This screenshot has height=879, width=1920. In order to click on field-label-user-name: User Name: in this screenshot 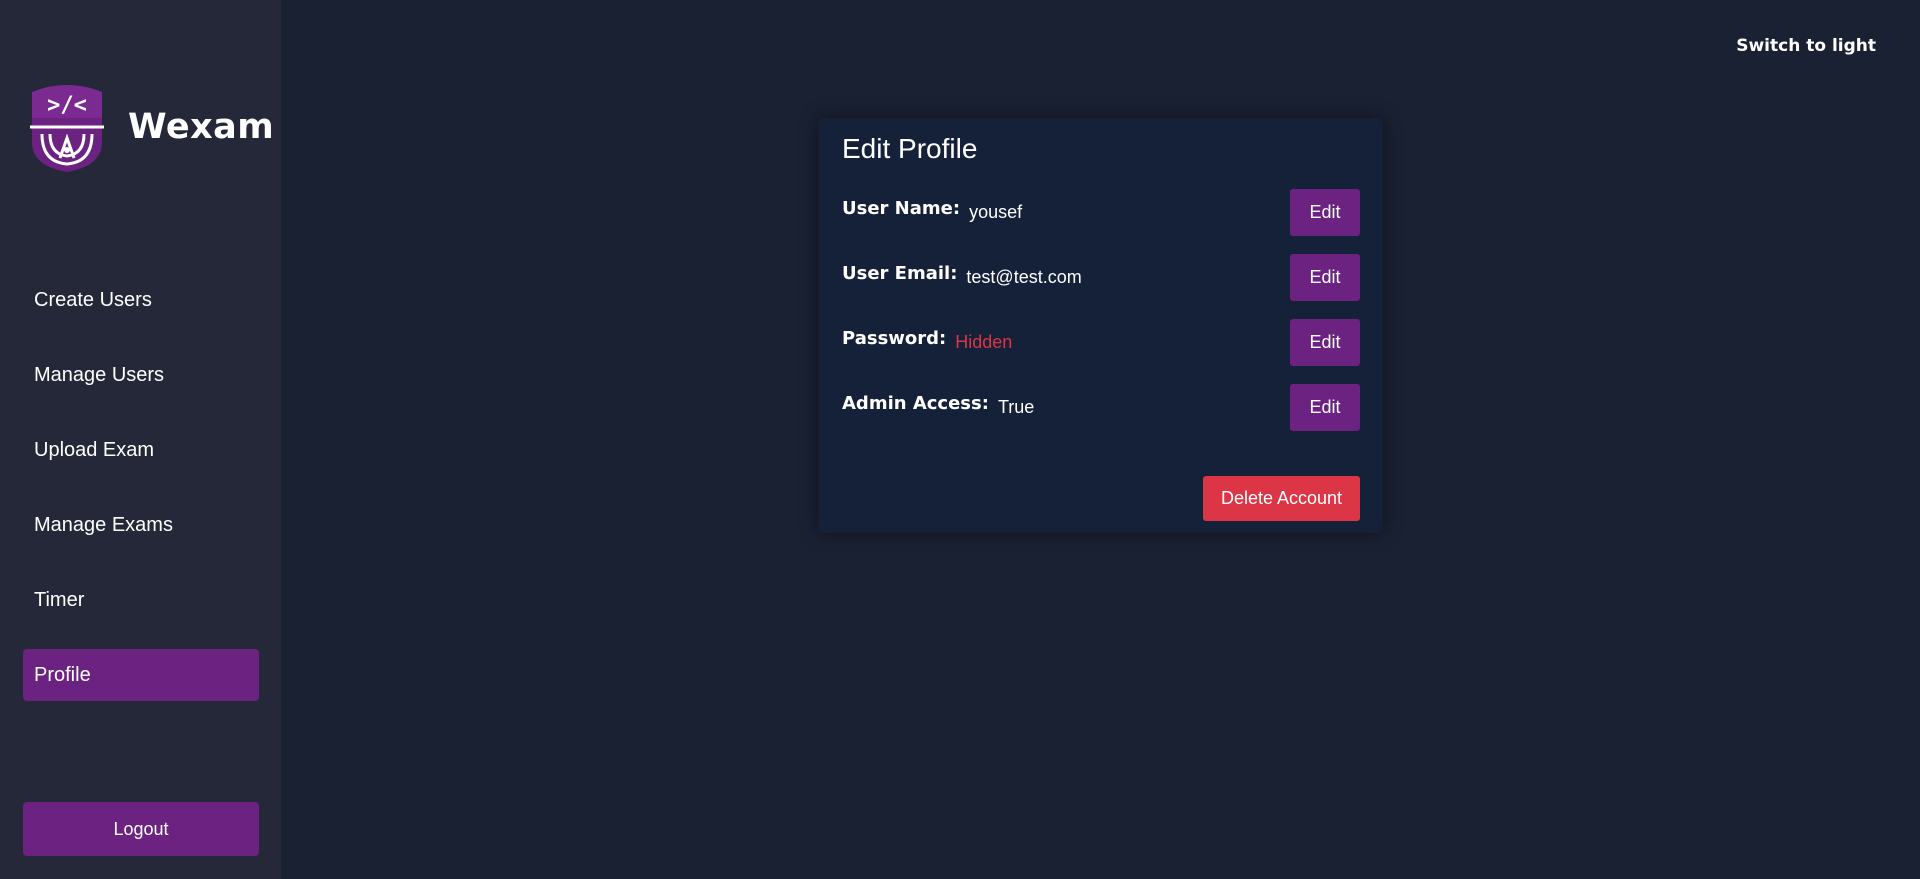, I will do `click(901, 208)`.